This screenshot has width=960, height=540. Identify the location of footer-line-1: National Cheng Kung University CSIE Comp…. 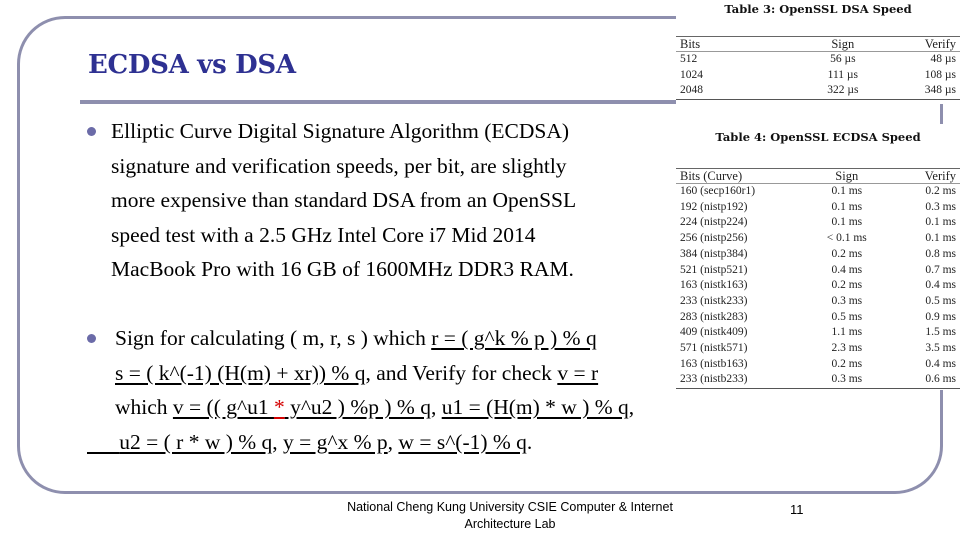
(510, 507).